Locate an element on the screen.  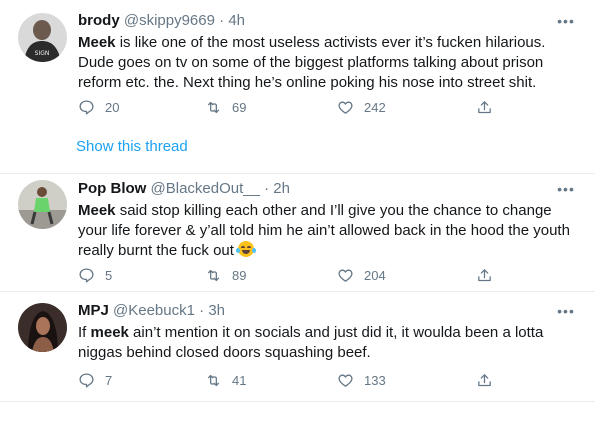
reply-count: 20 is located at coordinates (112, 107).